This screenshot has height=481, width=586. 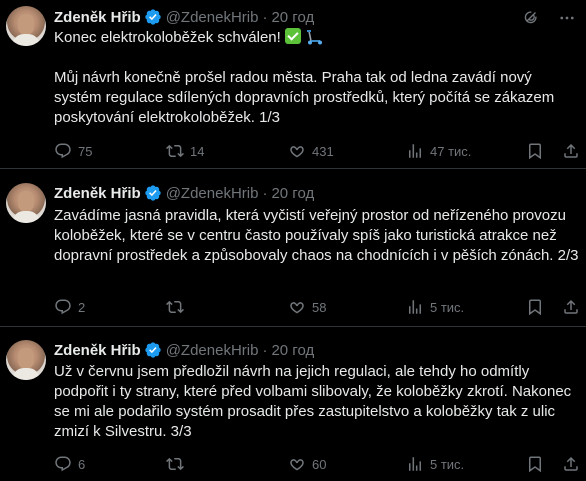 I want to click on tweet-actions: 2 58 5 тис., so click(x=317, y=307).